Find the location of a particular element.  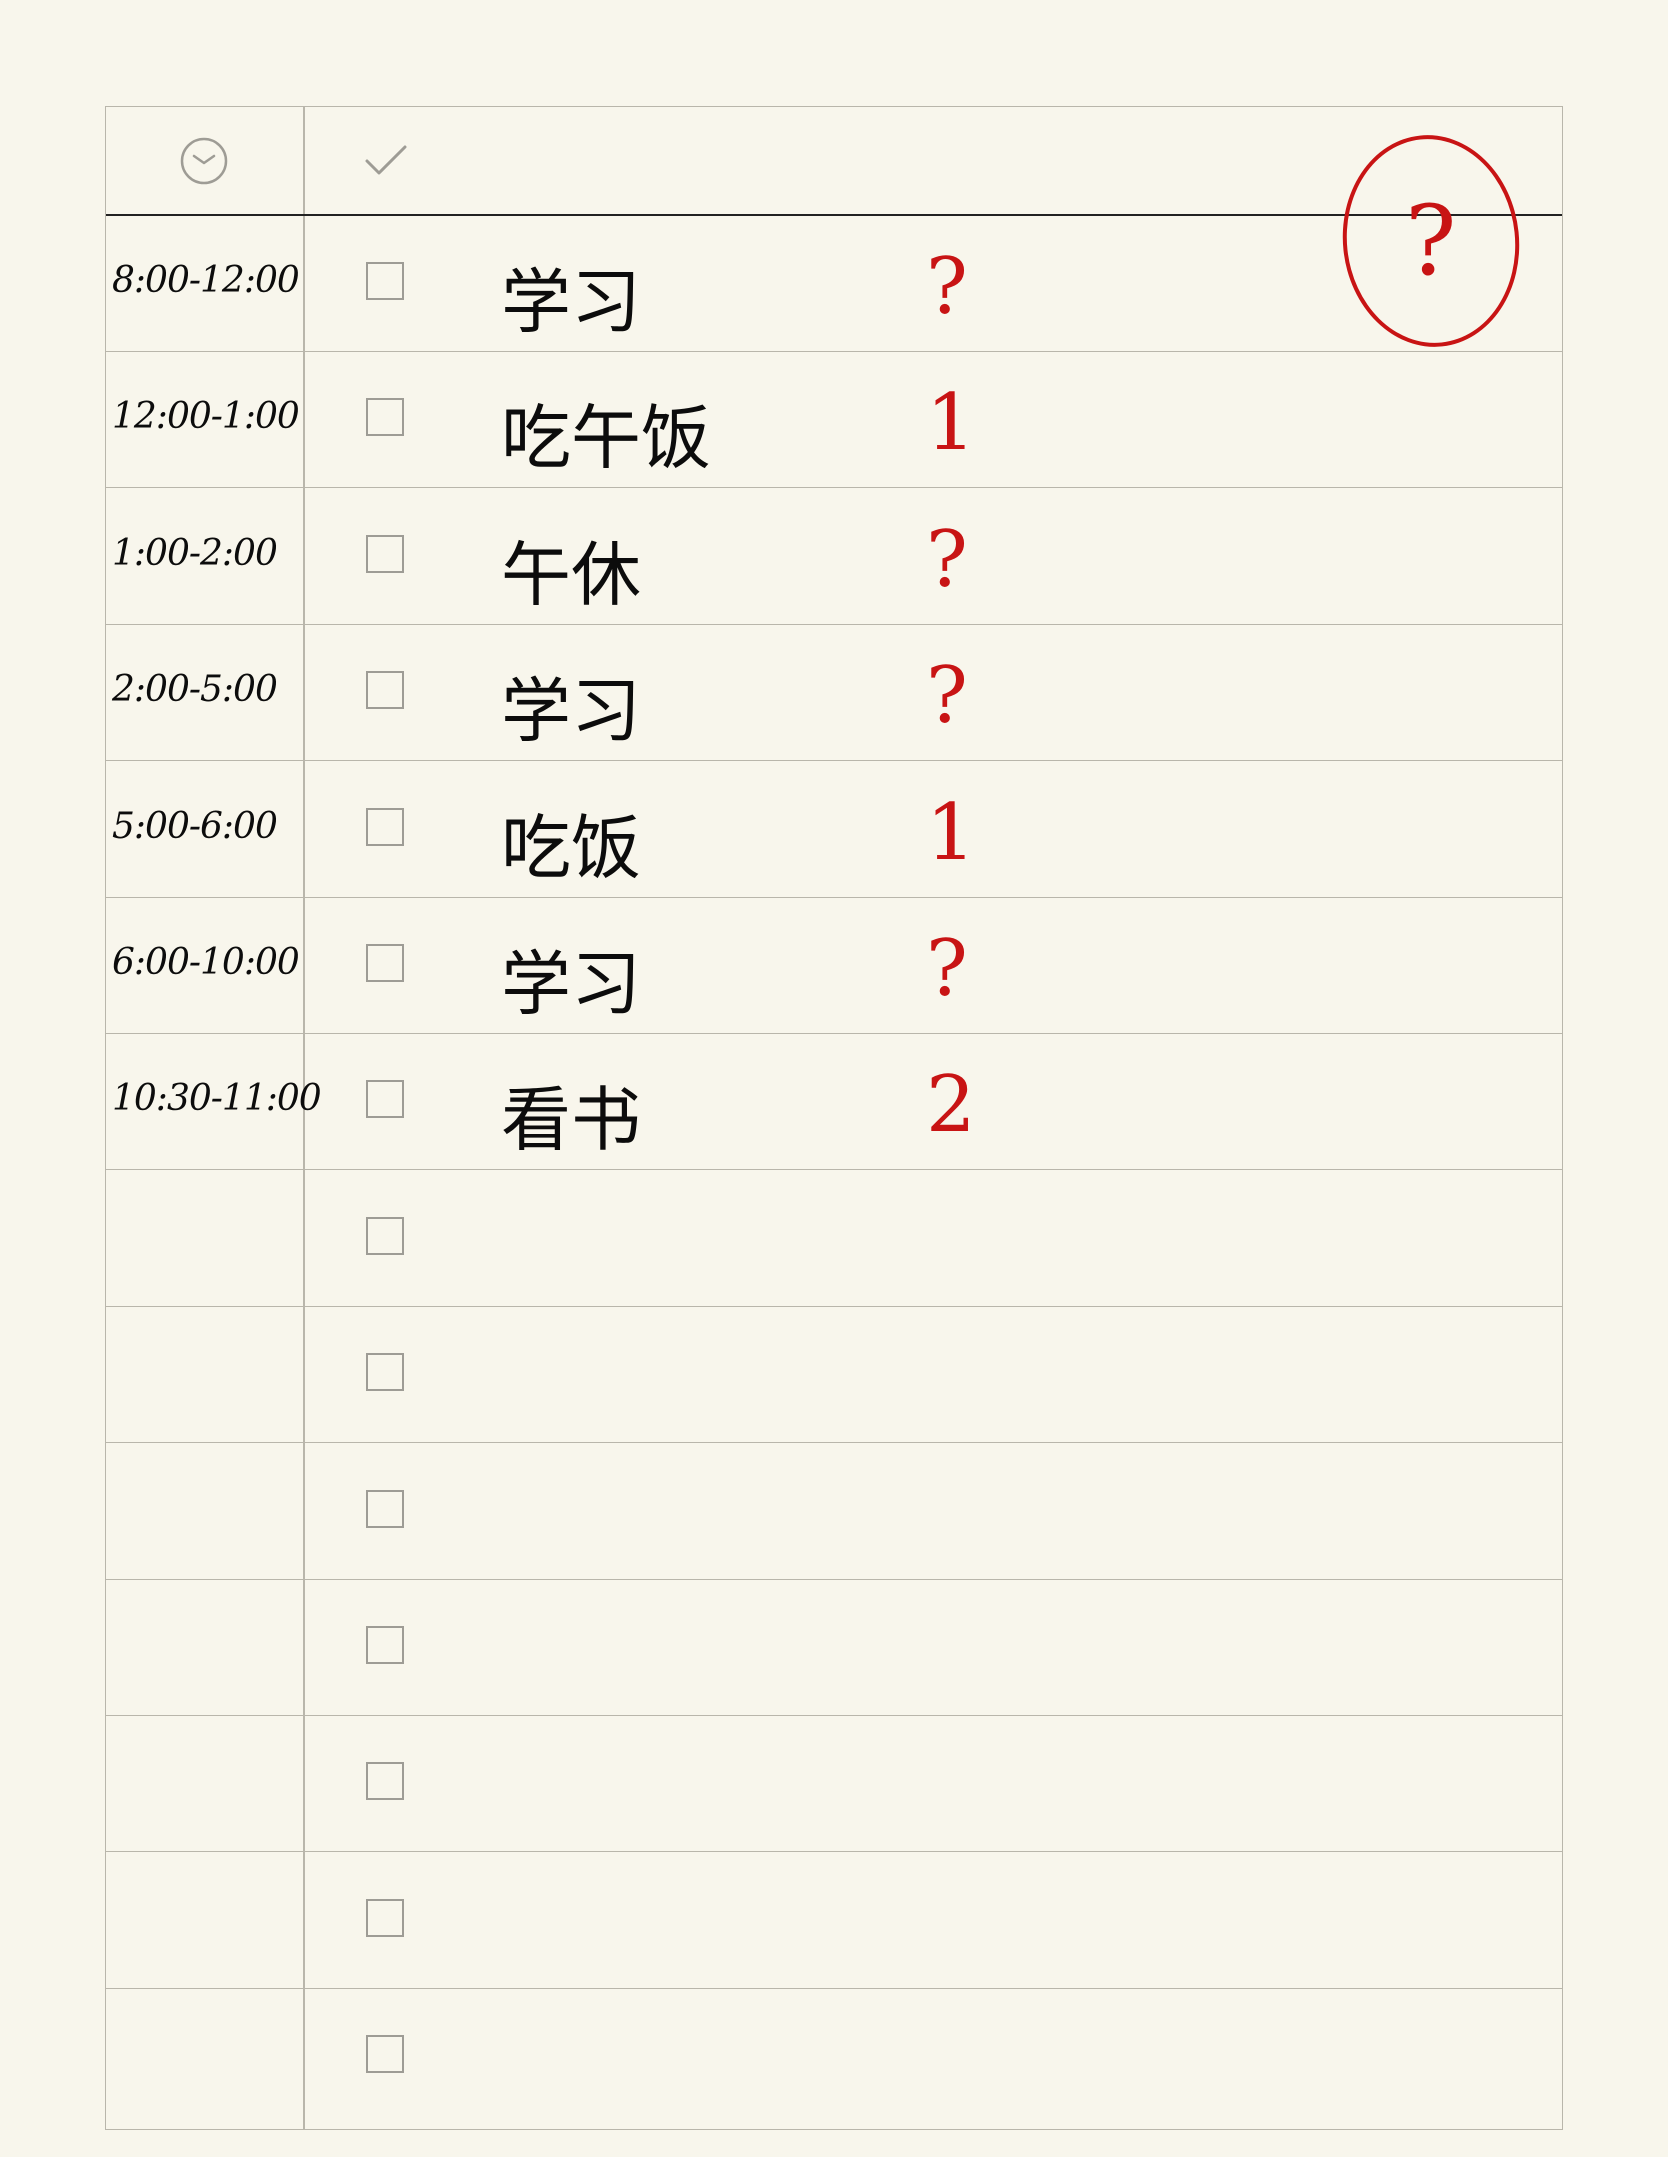

header-row is located at coordinates (834, 161).